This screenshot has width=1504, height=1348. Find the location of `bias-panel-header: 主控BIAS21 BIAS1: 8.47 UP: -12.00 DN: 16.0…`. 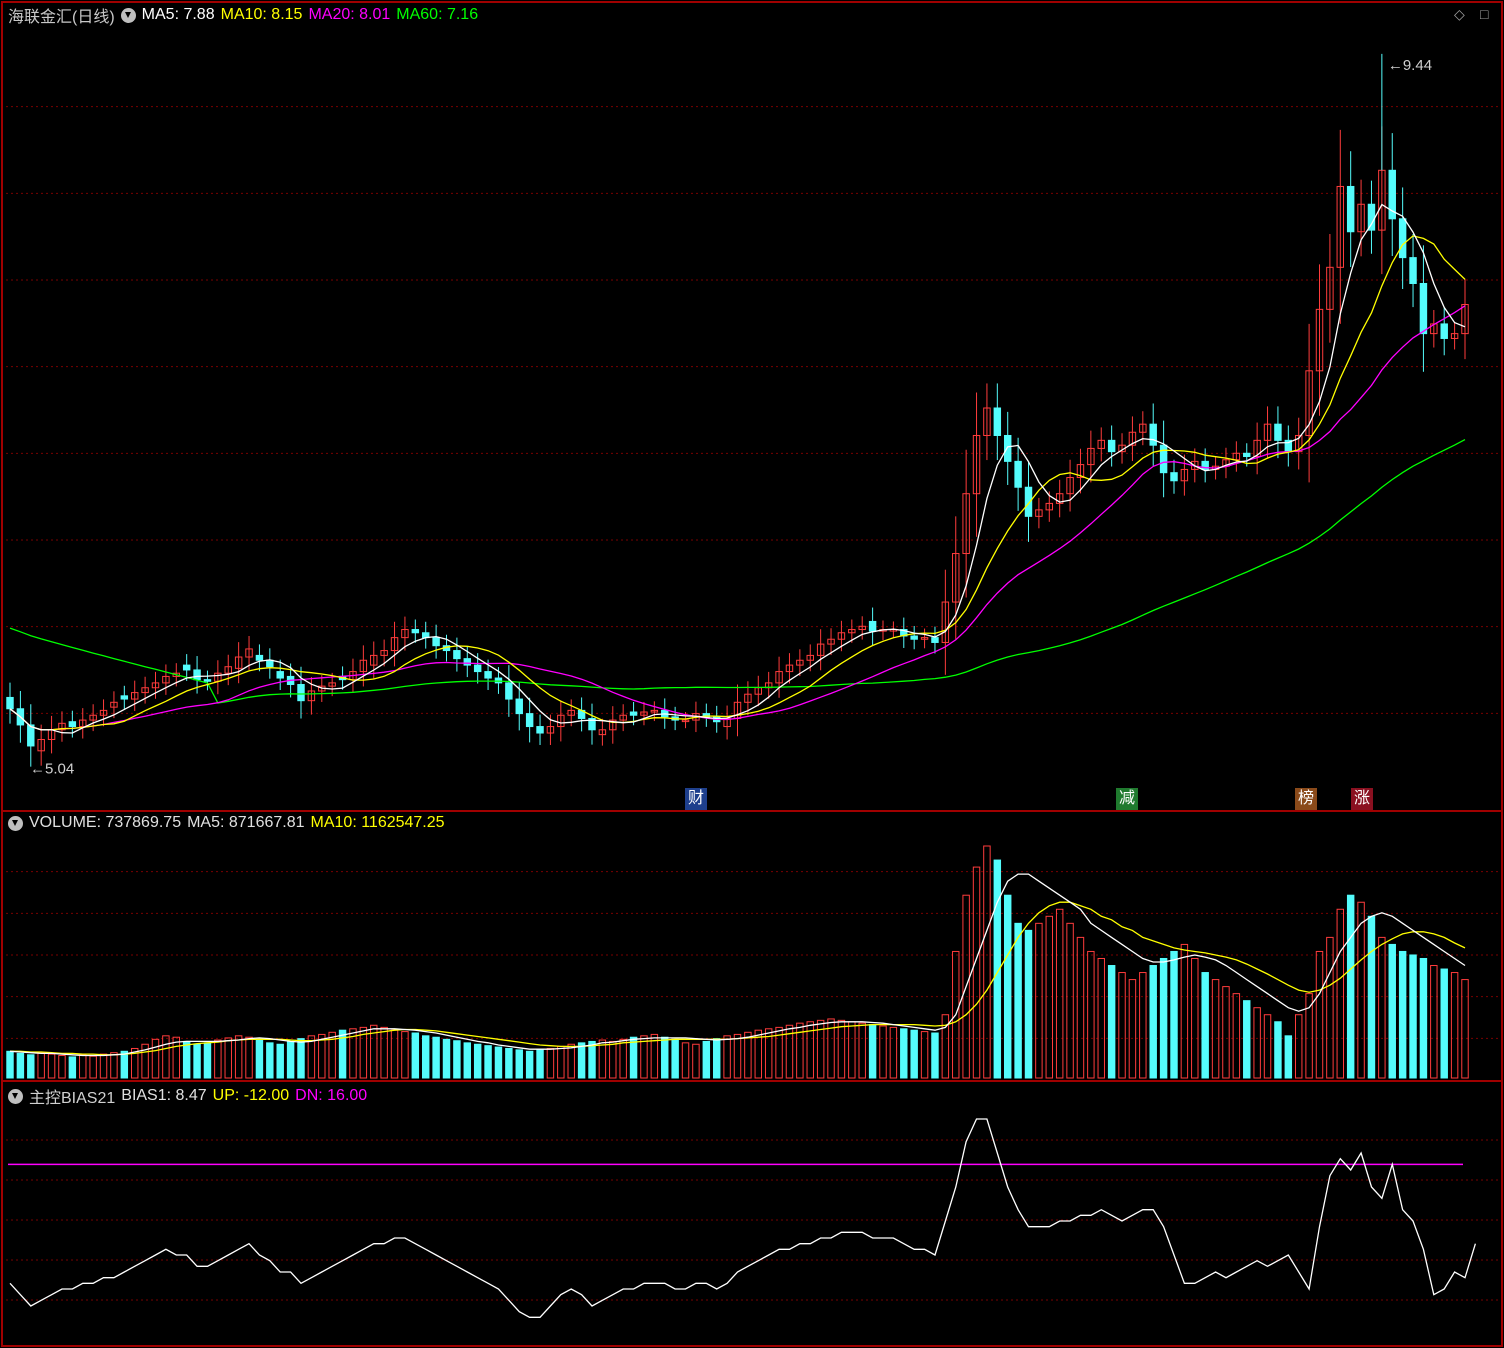

bias-panel-header: 主控BIAS21 BIAS1: 8.47 UP: -12.00 DN: 16.0… is located at coordinates (187, 1096).